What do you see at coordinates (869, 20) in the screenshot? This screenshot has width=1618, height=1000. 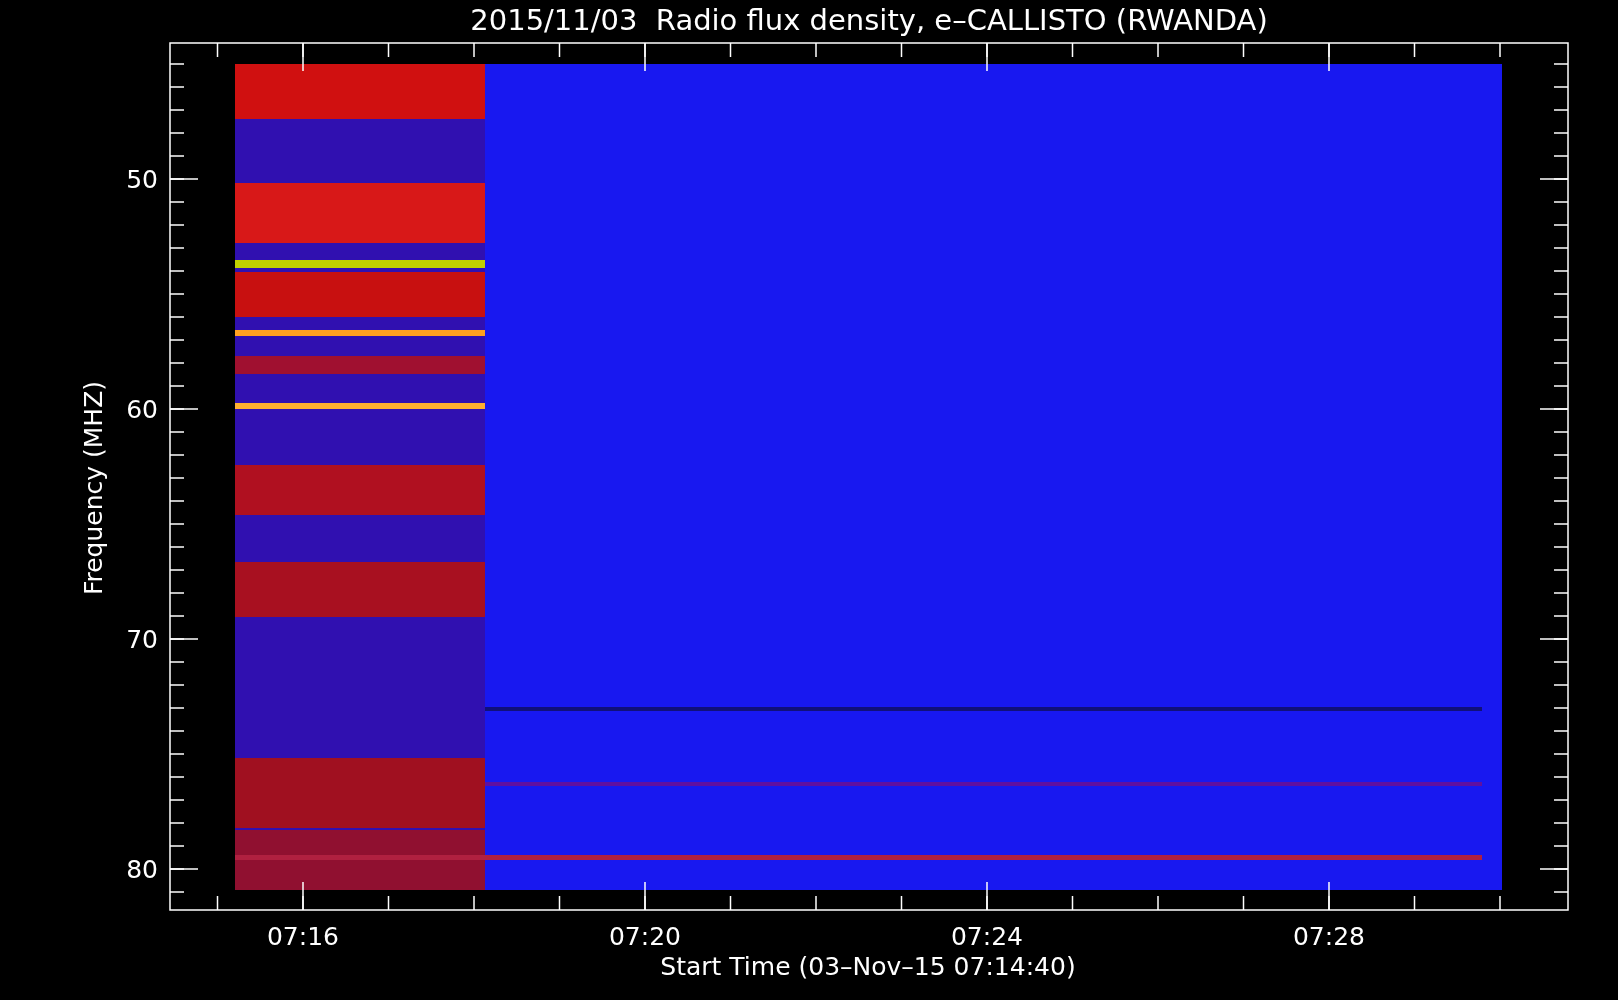 I see `chart-title: 2015/11/03 Radio flux density, e–CALLISTO (RWANDA)` at bounding box center [869, 20].